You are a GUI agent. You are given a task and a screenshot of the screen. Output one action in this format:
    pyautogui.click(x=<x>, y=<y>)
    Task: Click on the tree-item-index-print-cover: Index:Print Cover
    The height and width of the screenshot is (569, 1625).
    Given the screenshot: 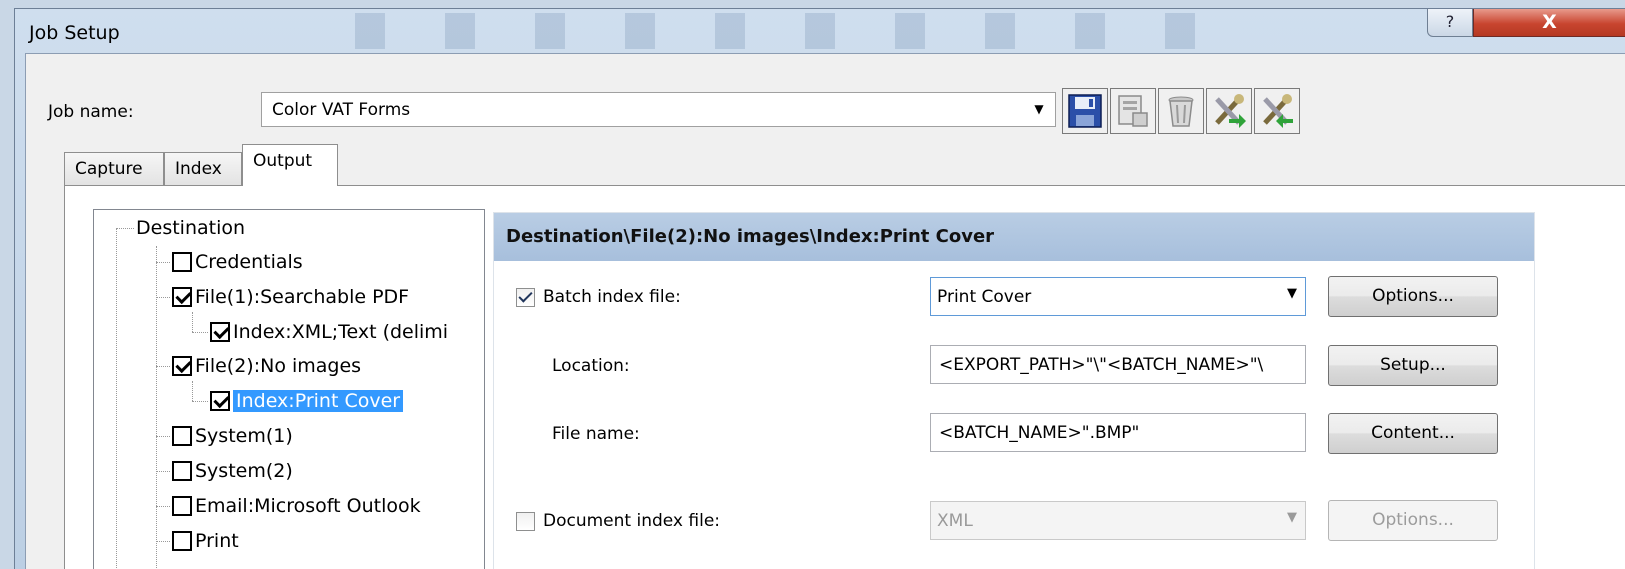 What is the action you would take?
    pyautogui.click(x=307, y=401)
    